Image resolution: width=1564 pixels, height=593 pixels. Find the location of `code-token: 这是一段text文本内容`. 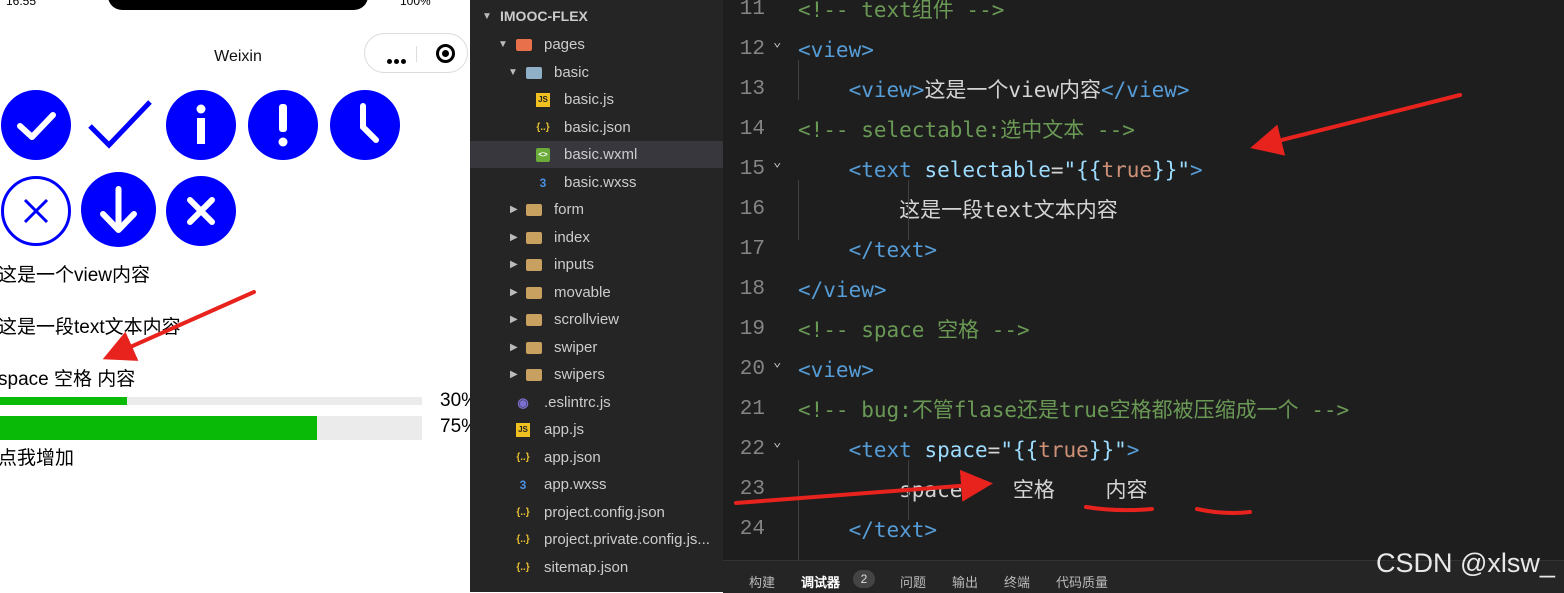

code-token: 这是一段text文本内容 is located at coordinates (958, 210).